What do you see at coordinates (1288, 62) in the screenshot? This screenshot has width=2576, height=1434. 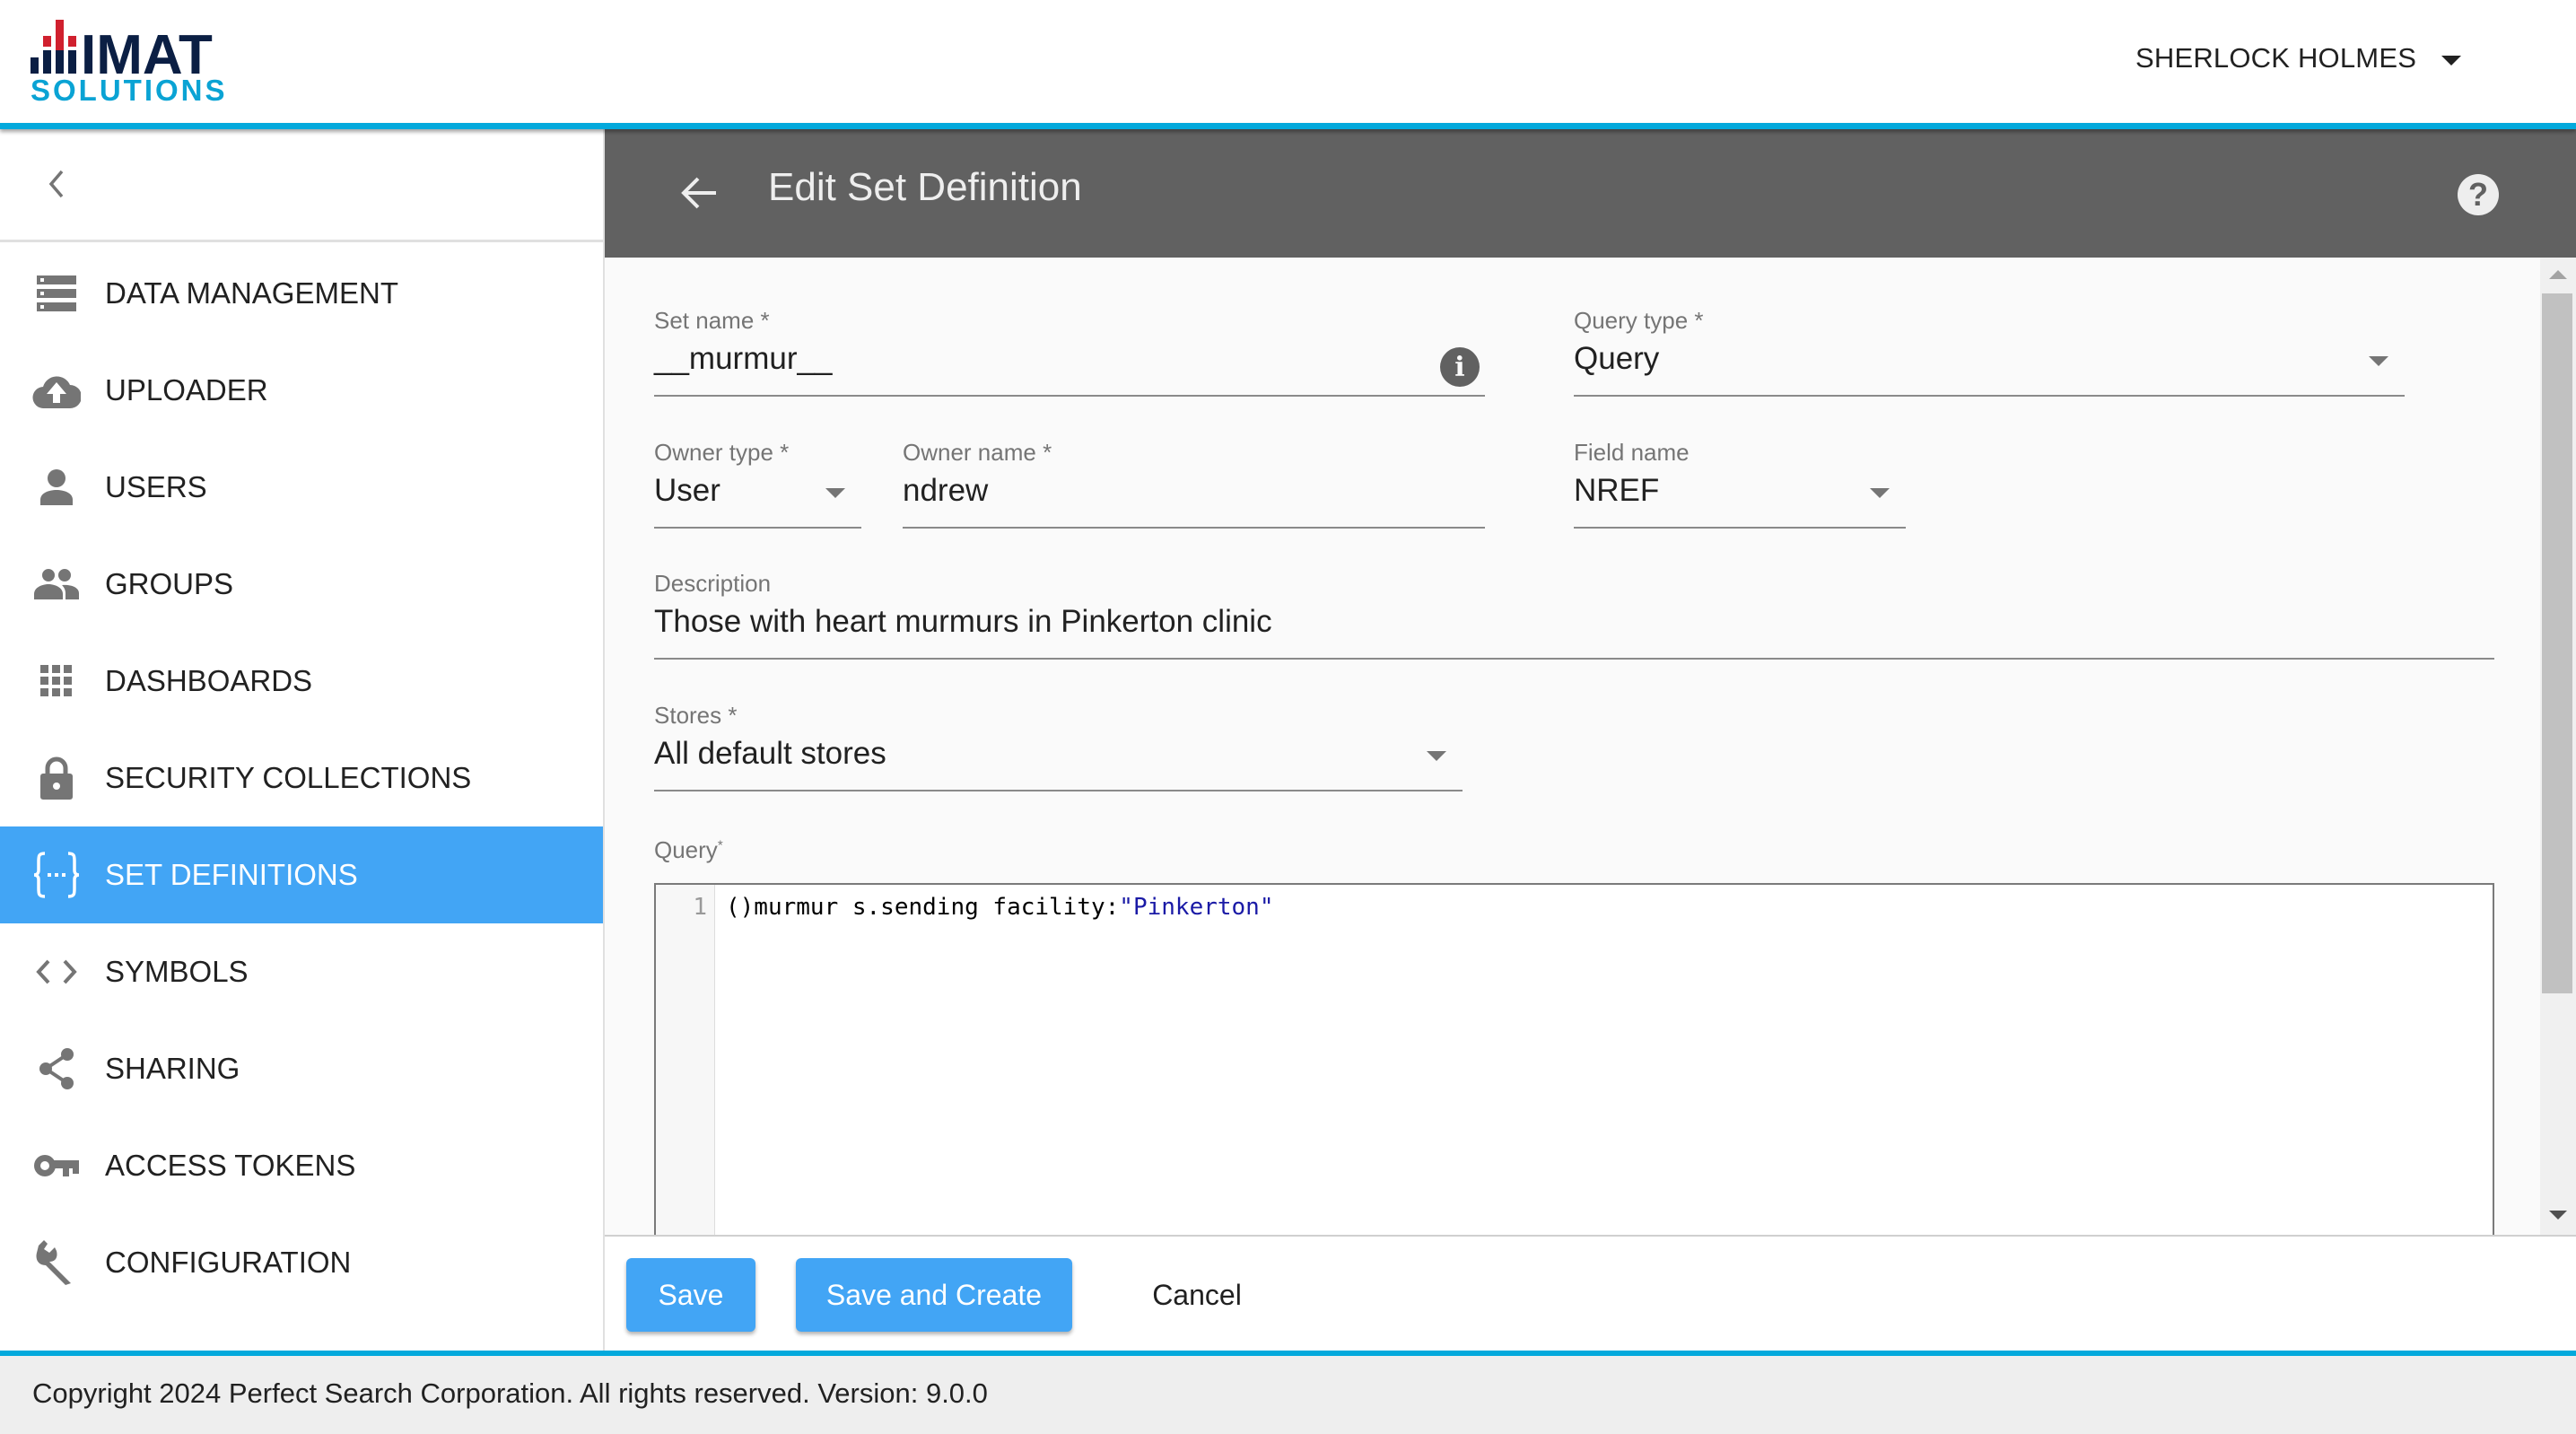 I see `top-bar: IMAT SOLUTIONS SHERLOCK HOLMES` at bounding box center [1288, 62].